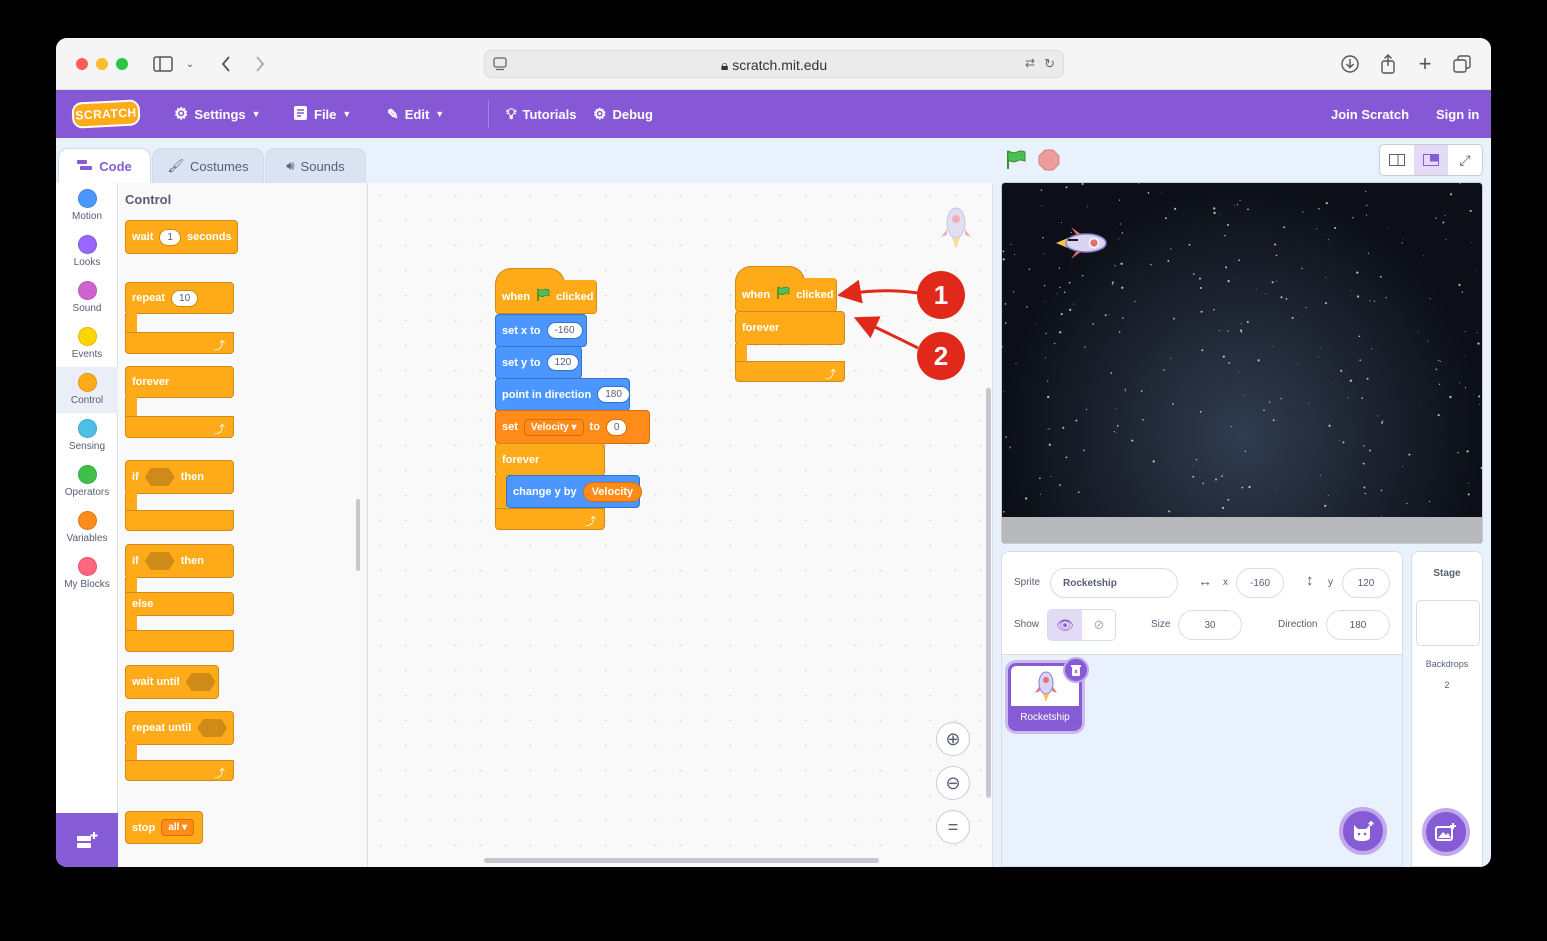 This screenshot has width=1547, height=941. Describe the element at coordinates (179, 728) in the screenshot. I see `repeat-until-block: repeat until` at that location.